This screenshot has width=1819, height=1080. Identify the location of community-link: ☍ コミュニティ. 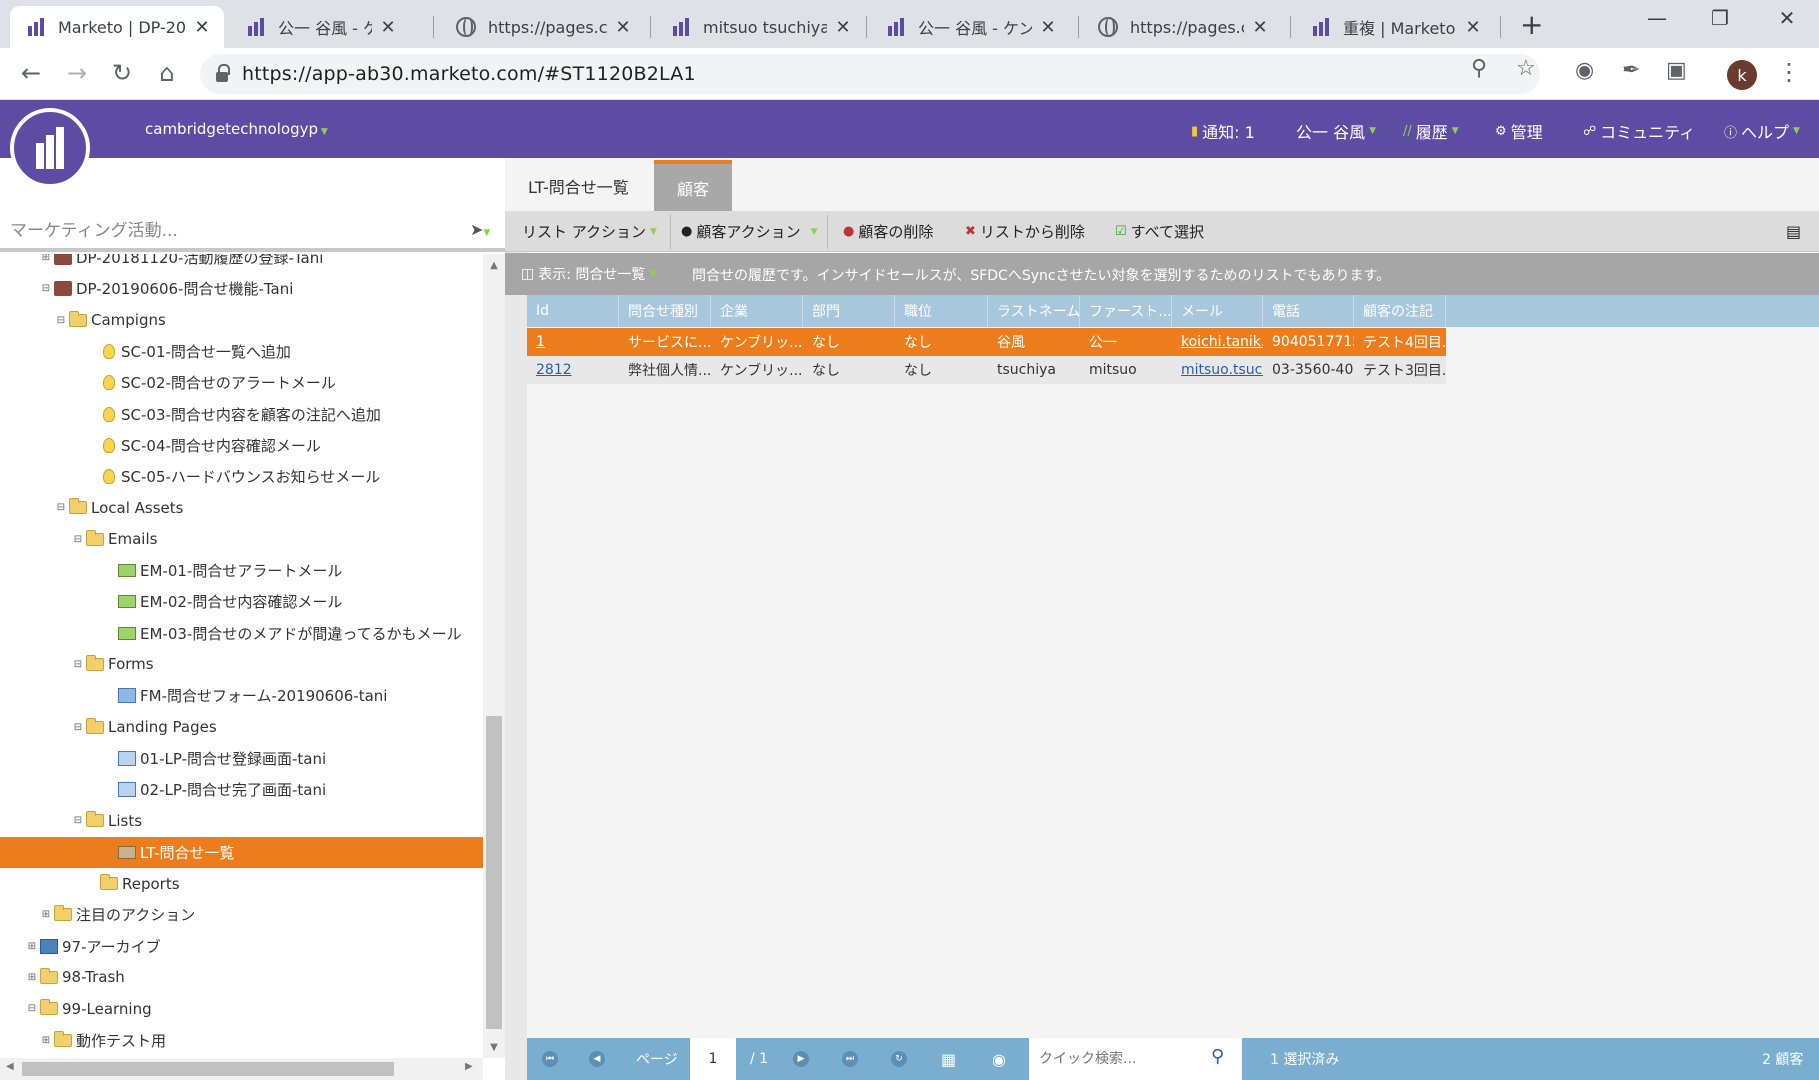
(1639, 131).